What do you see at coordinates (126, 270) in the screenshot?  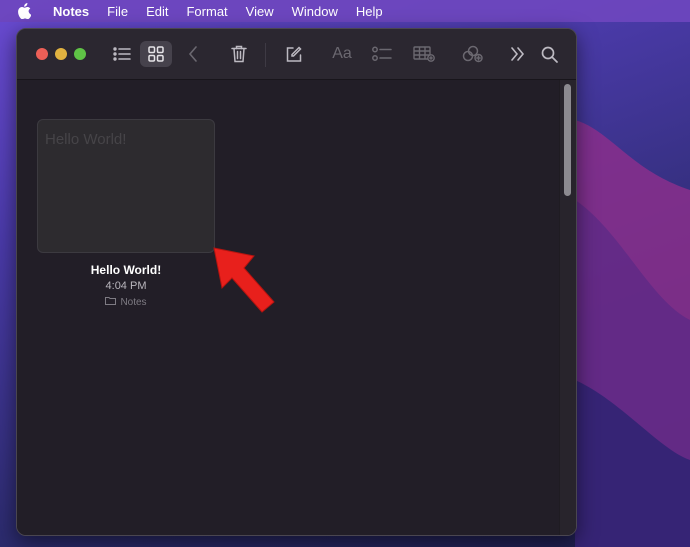 I see `note-title: Hello World!` at bounding box center [126, 270].